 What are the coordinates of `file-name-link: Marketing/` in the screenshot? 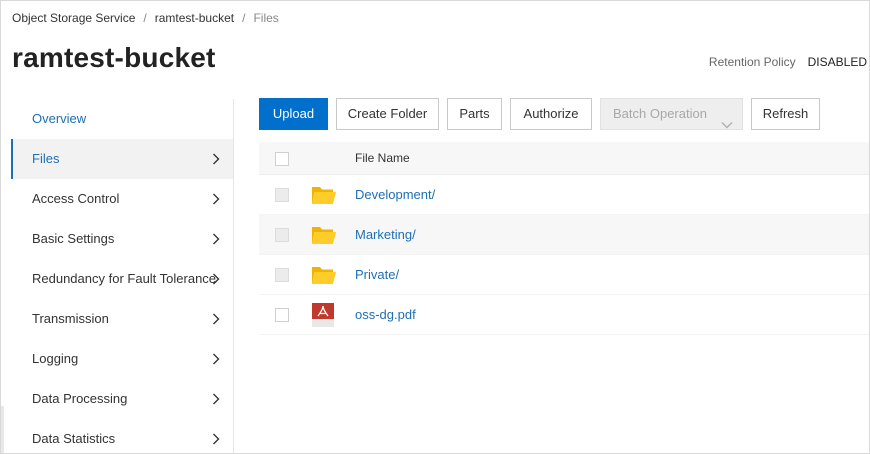 It's located at (385, 234).